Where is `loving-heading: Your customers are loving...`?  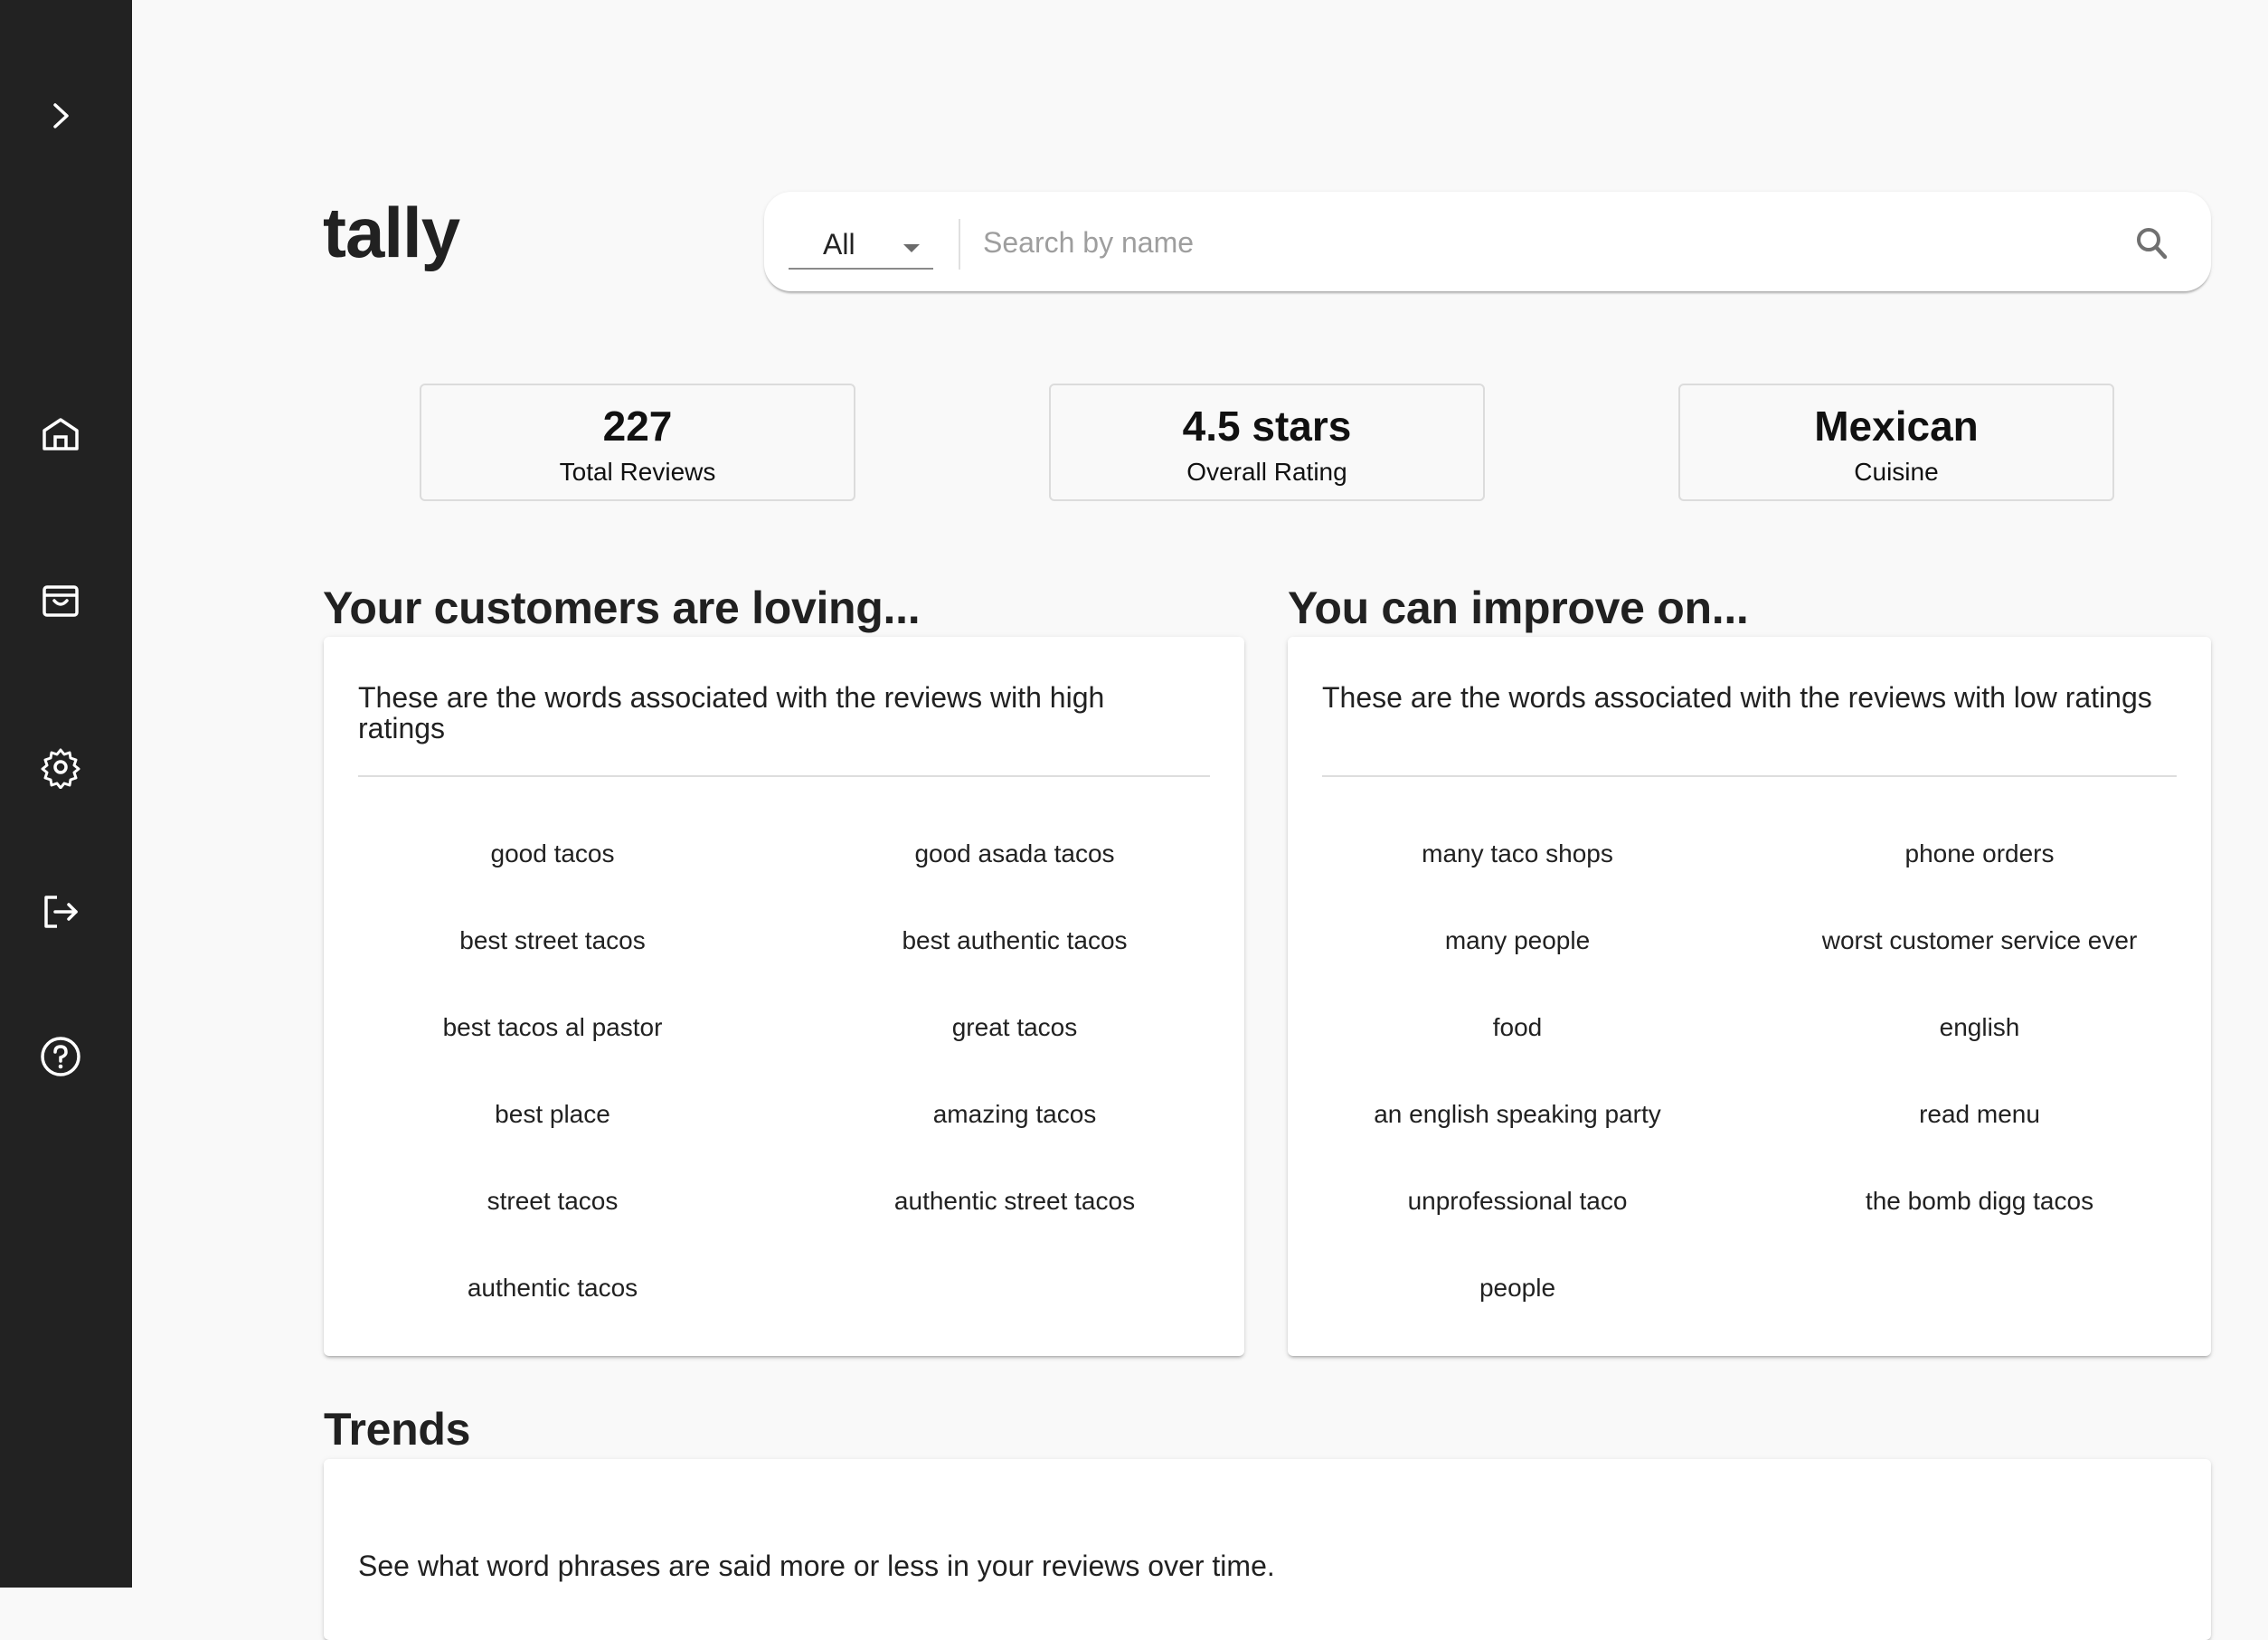
loving-heading: Your customers are loving... is located at coordinates (622, 608).